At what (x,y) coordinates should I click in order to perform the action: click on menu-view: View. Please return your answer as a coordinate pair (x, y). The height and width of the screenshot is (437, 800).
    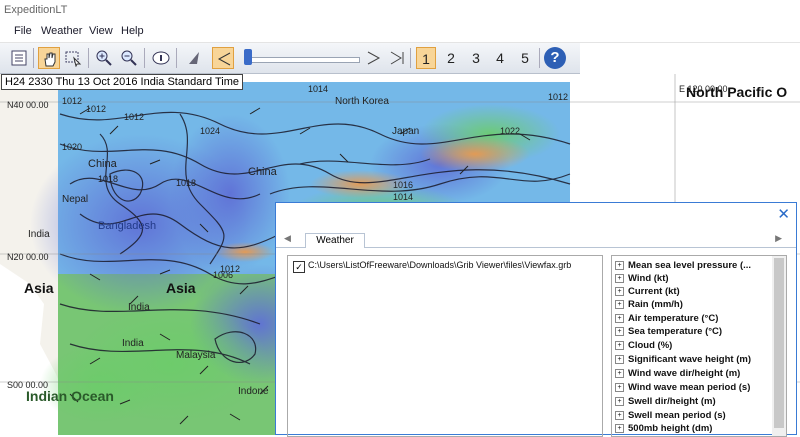
    Looking at the image, I should click on (101, 31).